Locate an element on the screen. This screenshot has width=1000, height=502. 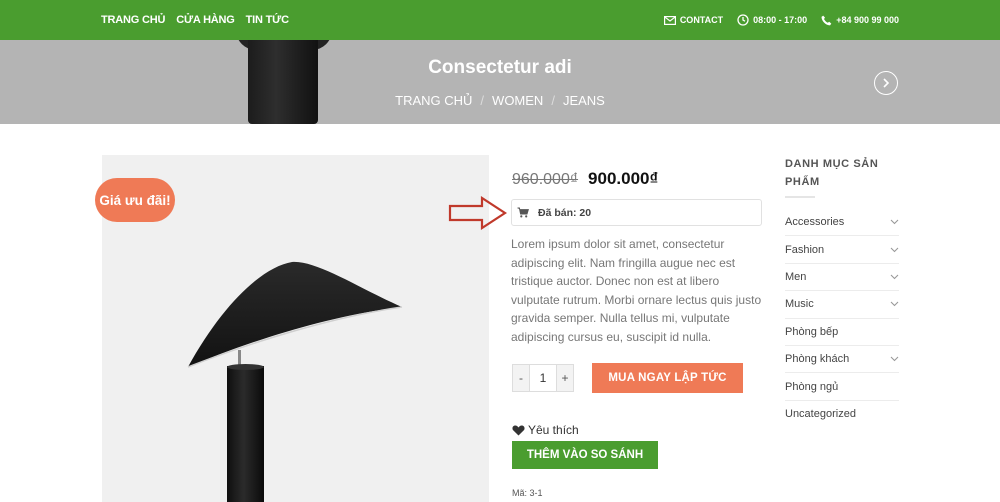
envelope-icon is located at coordinates (669, 20).